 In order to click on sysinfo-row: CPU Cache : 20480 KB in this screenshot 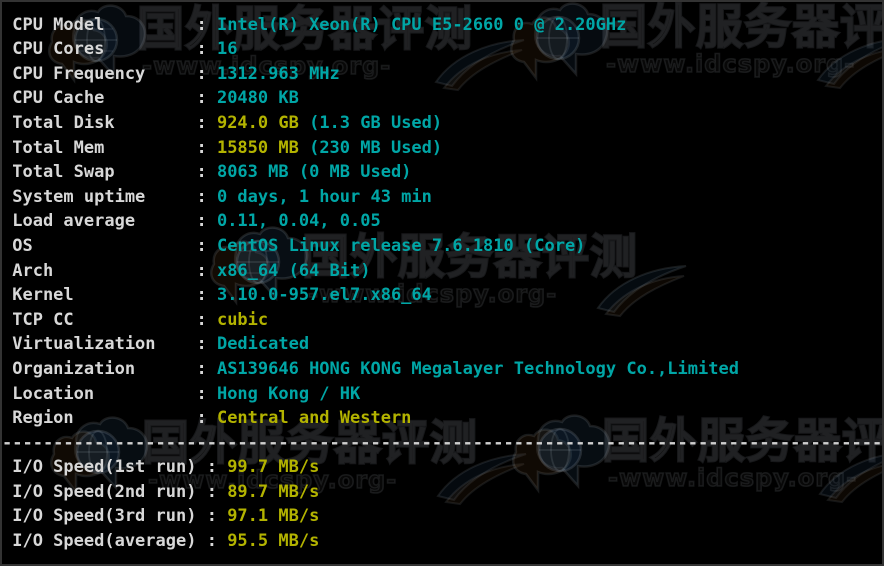, I will do `click(442, 98)`.